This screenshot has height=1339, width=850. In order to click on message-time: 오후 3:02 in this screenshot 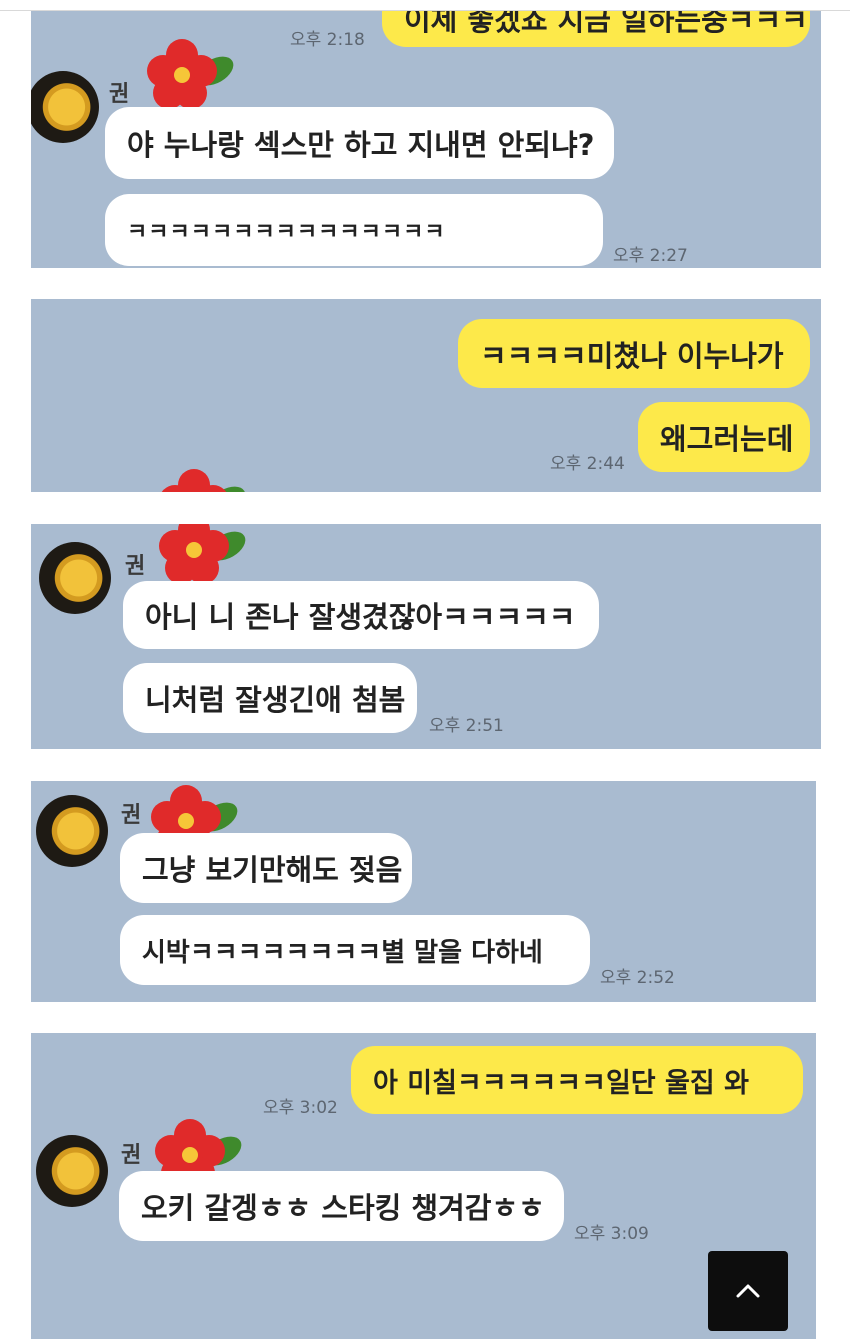, I will do `click(300, 1108)`.